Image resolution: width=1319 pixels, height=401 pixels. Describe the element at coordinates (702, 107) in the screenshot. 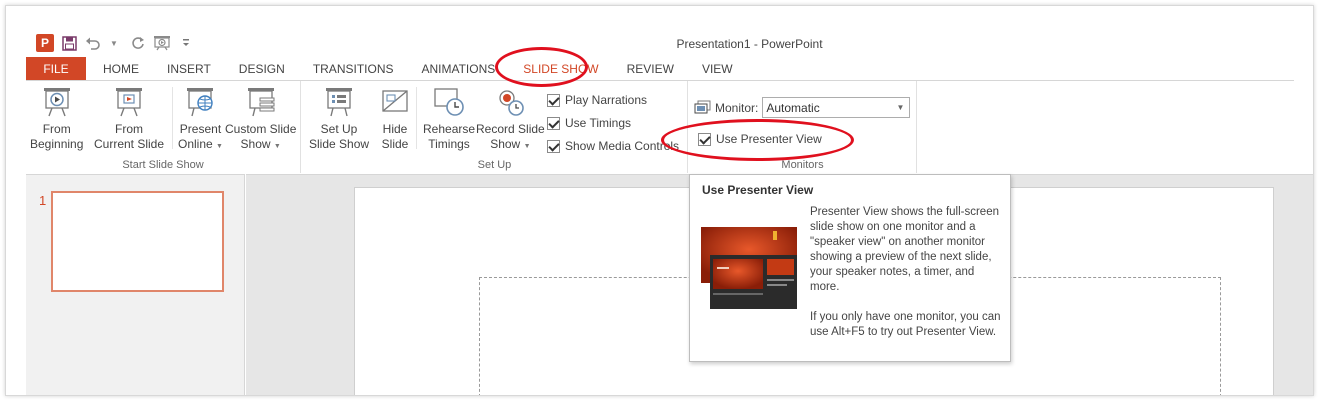

I see `monitor-icon` at that location.